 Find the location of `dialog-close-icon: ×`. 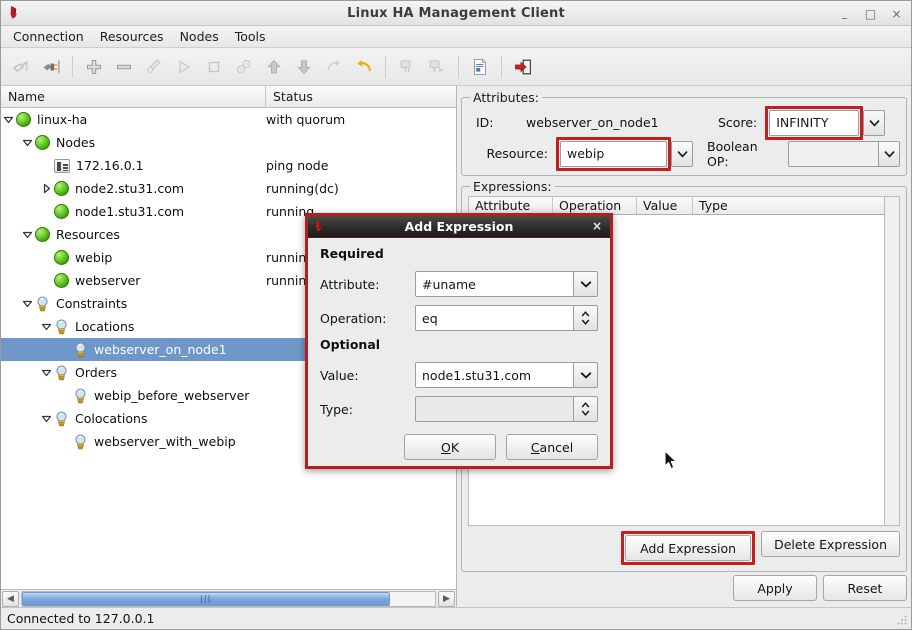

dialog-close-icon: × is located at coordinates (597, 226).